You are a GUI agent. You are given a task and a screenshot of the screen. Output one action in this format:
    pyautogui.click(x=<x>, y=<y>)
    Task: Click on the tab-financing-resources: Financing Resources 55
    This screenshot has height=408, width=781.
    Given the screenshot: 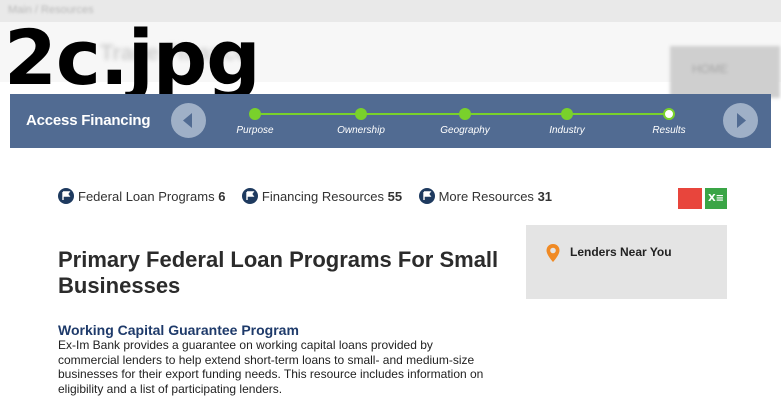 What is the action you would take?
    pyautogui.click(x=322, y=195)
    